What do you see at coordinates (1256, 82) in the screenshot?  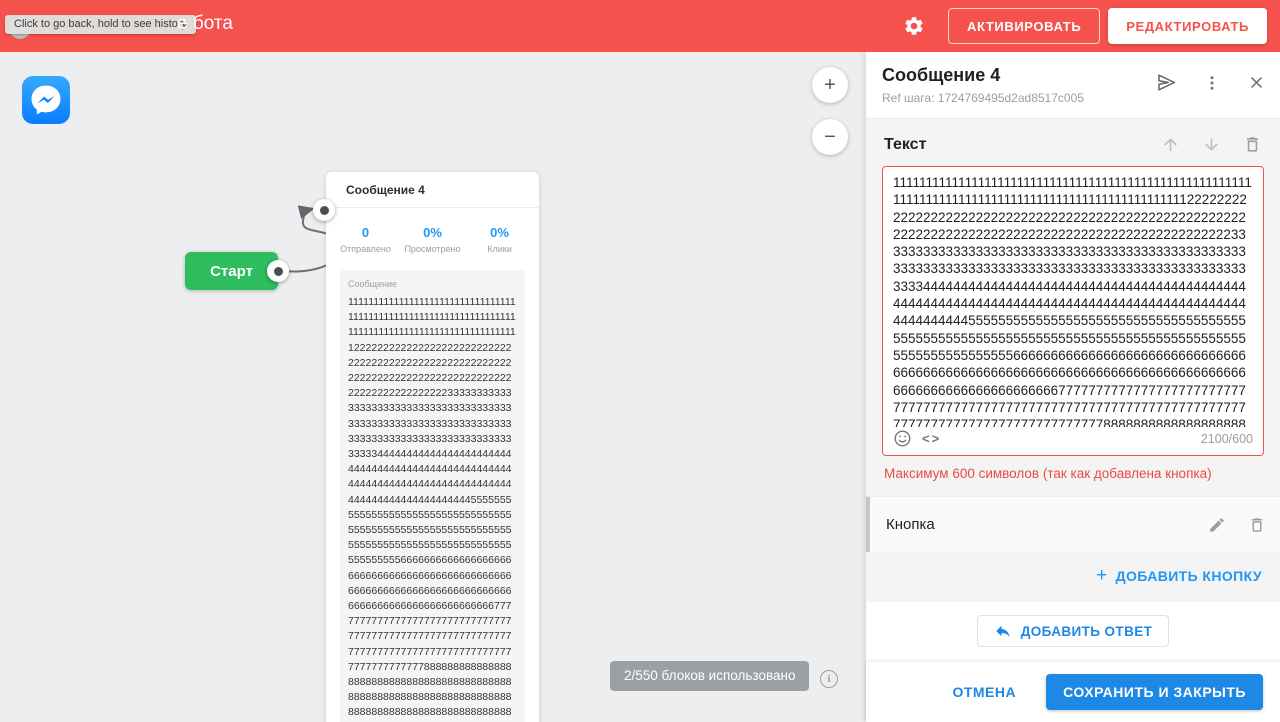 I see `close-icon` at bounding box center [1256, 82].